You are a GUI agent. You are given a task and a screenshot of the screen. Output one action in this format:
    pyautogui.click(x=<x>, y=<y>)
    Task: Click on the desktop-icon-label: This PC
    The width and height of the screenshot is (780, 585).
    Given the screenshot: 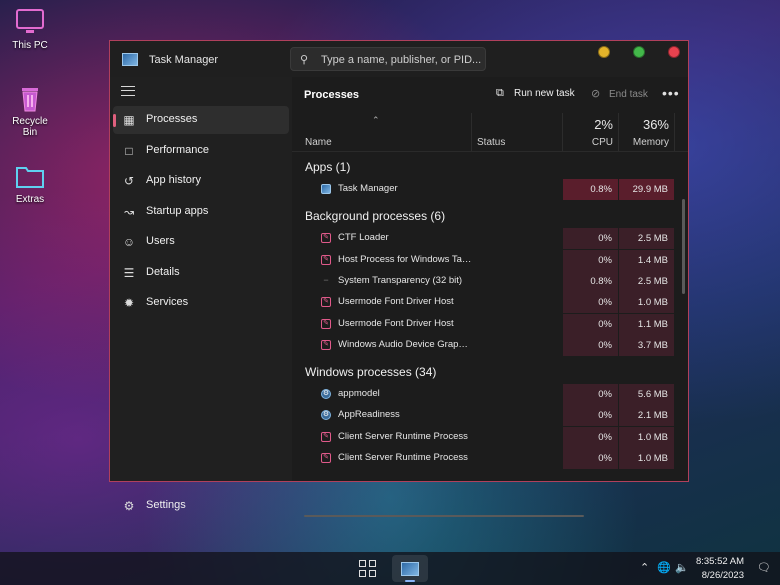 What is the action you would take?
    pyautogui.click(x=30, y=45)
    